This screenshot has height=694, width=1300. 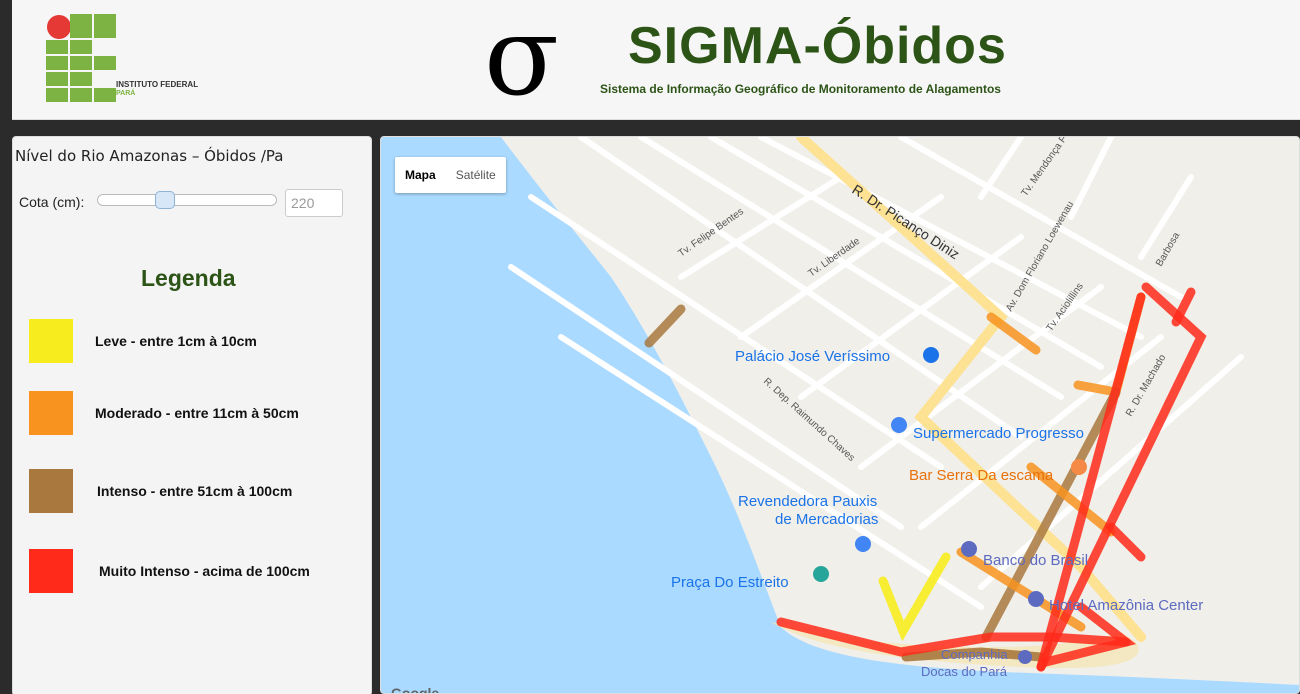 What do you see at coordinates (195, 491) in the screenshot?
I see `legend-label-intenso: Intenso - entre 51cm à 100cm` at bounding box center [195, 491].